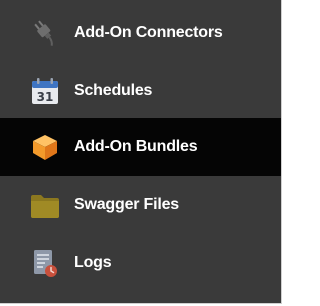  I want to click on menu-item-label: Logs, so click(93, 262).